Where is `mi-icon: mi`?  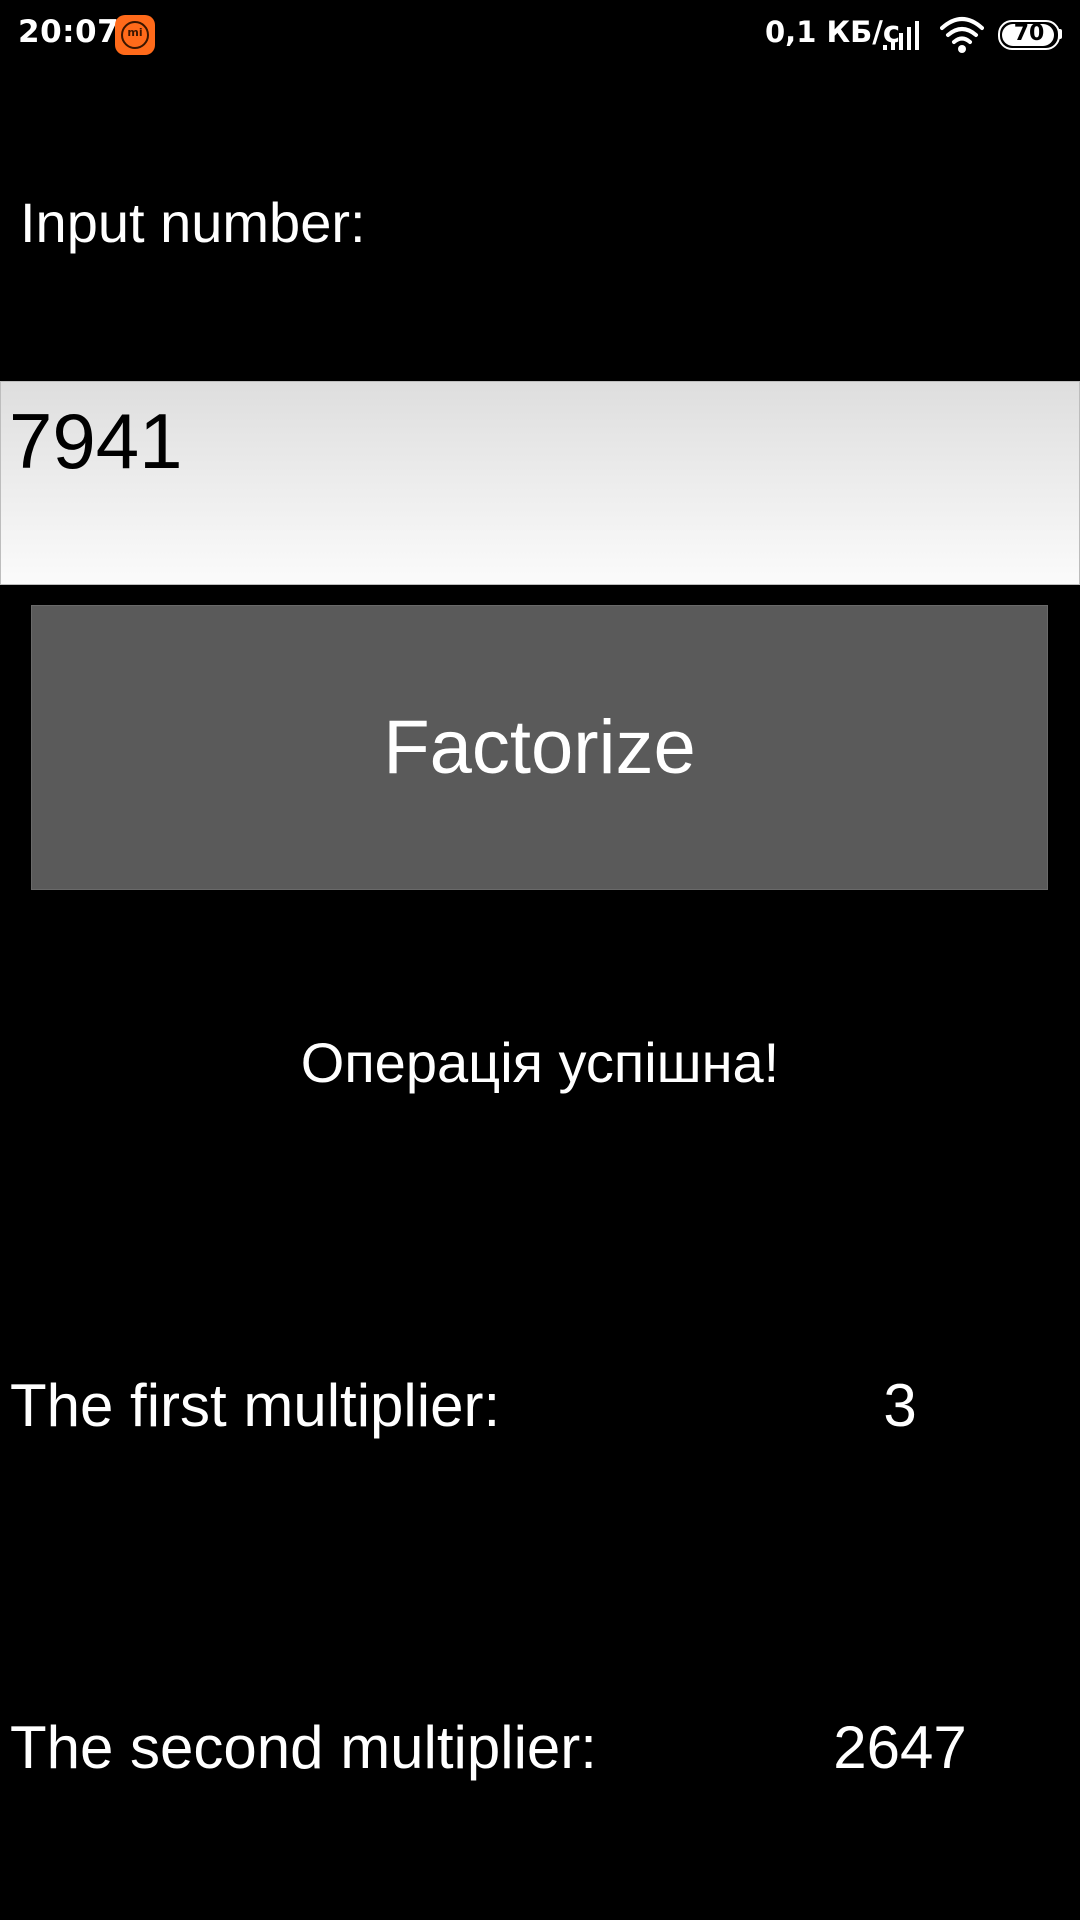 mi-icon: mi is located at coordinates (135, 35).